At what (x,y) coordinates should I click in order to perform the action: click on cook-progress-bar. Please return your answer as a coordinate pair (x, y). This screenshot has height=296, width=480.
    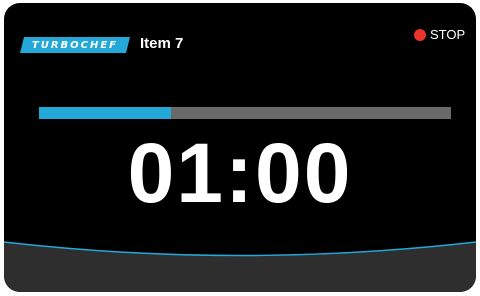
    Looking at the image, I should click on (245, 113).